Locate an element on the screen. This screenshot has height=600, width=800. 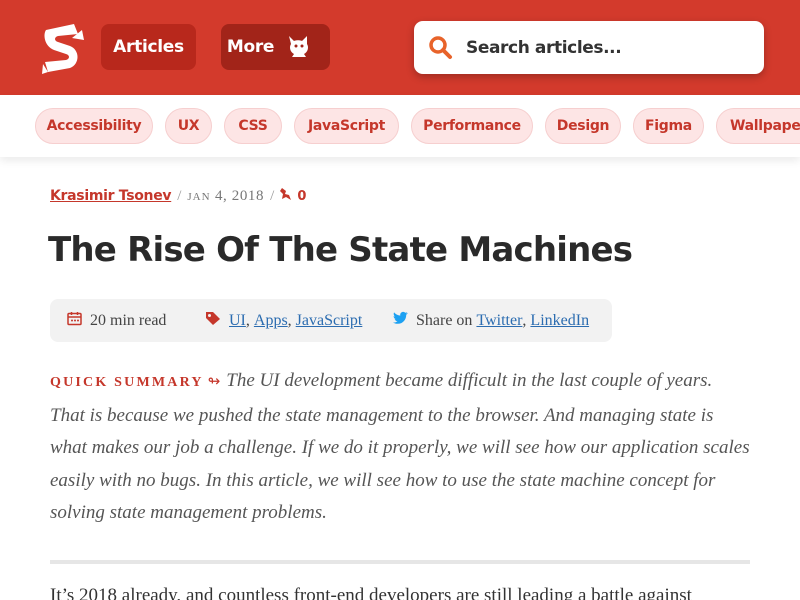
share-label: Share on is located at coordinates (444, 320).